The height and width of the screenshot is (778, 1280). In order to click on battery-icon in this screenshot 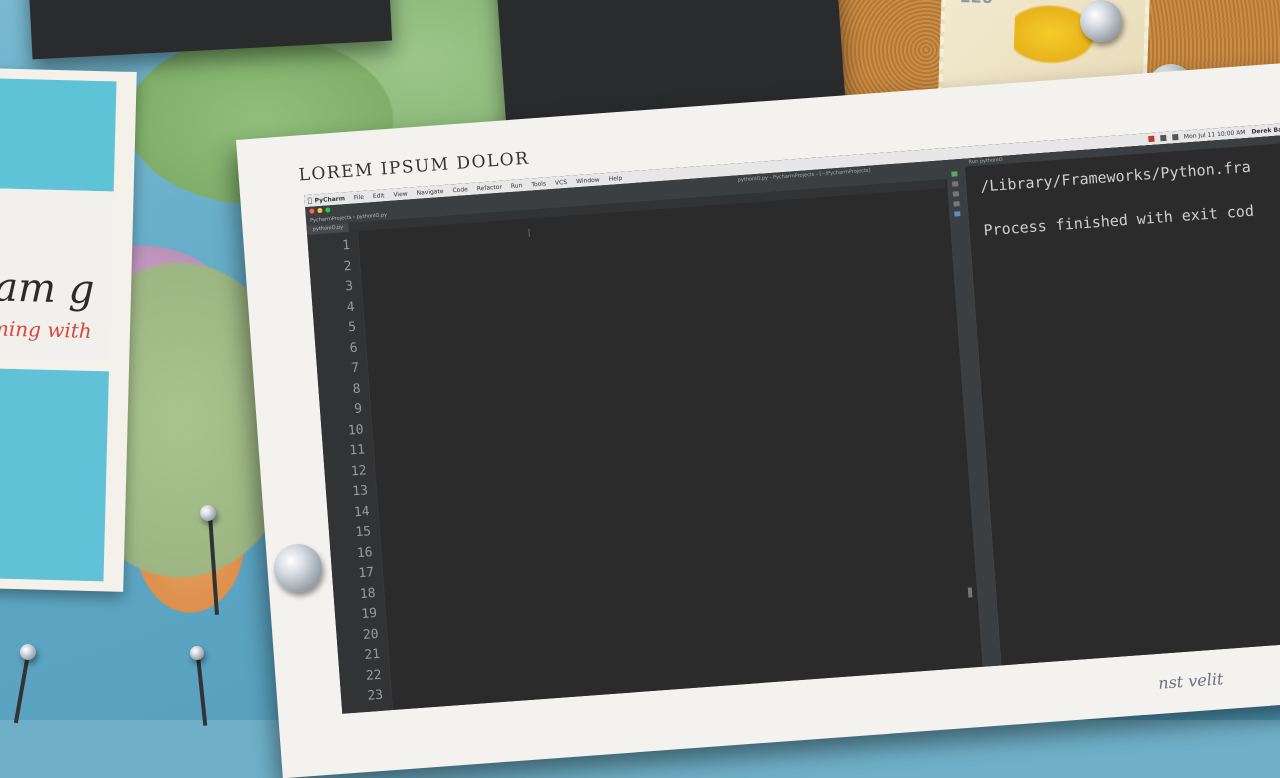, I will do `click(1175, 137)`.